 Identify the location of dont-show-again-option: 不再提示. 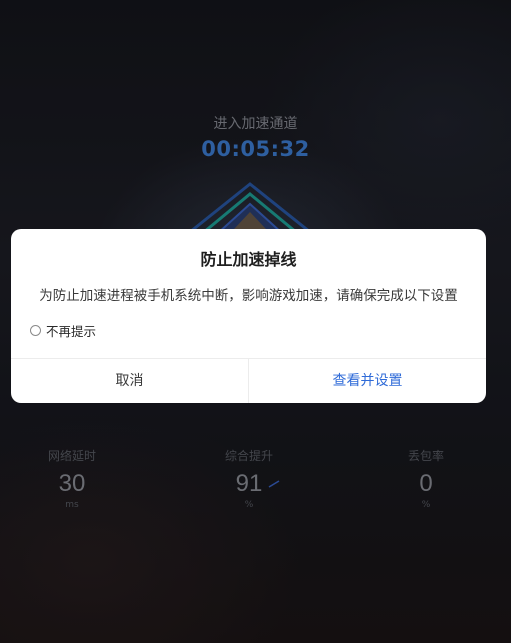
(63, 330).